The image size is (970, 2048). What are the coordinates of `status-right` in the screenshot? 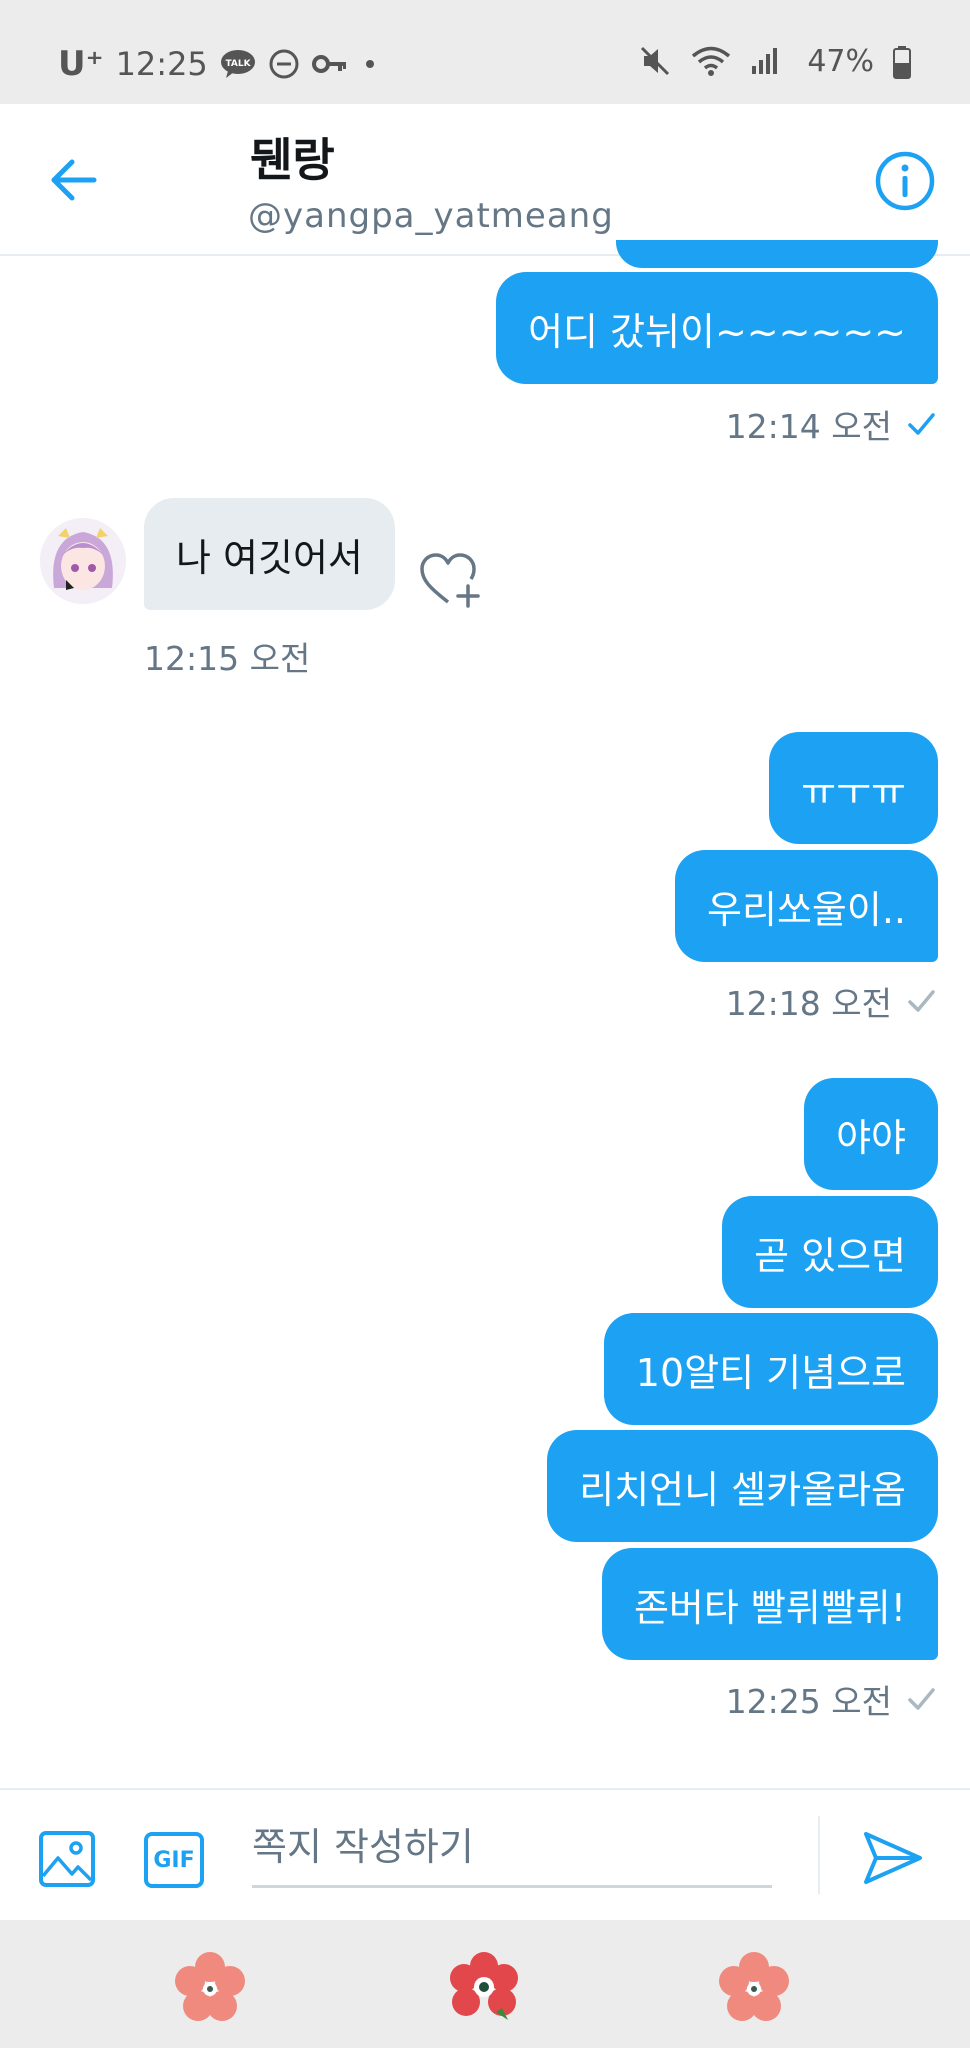 It's located at (709, 61).